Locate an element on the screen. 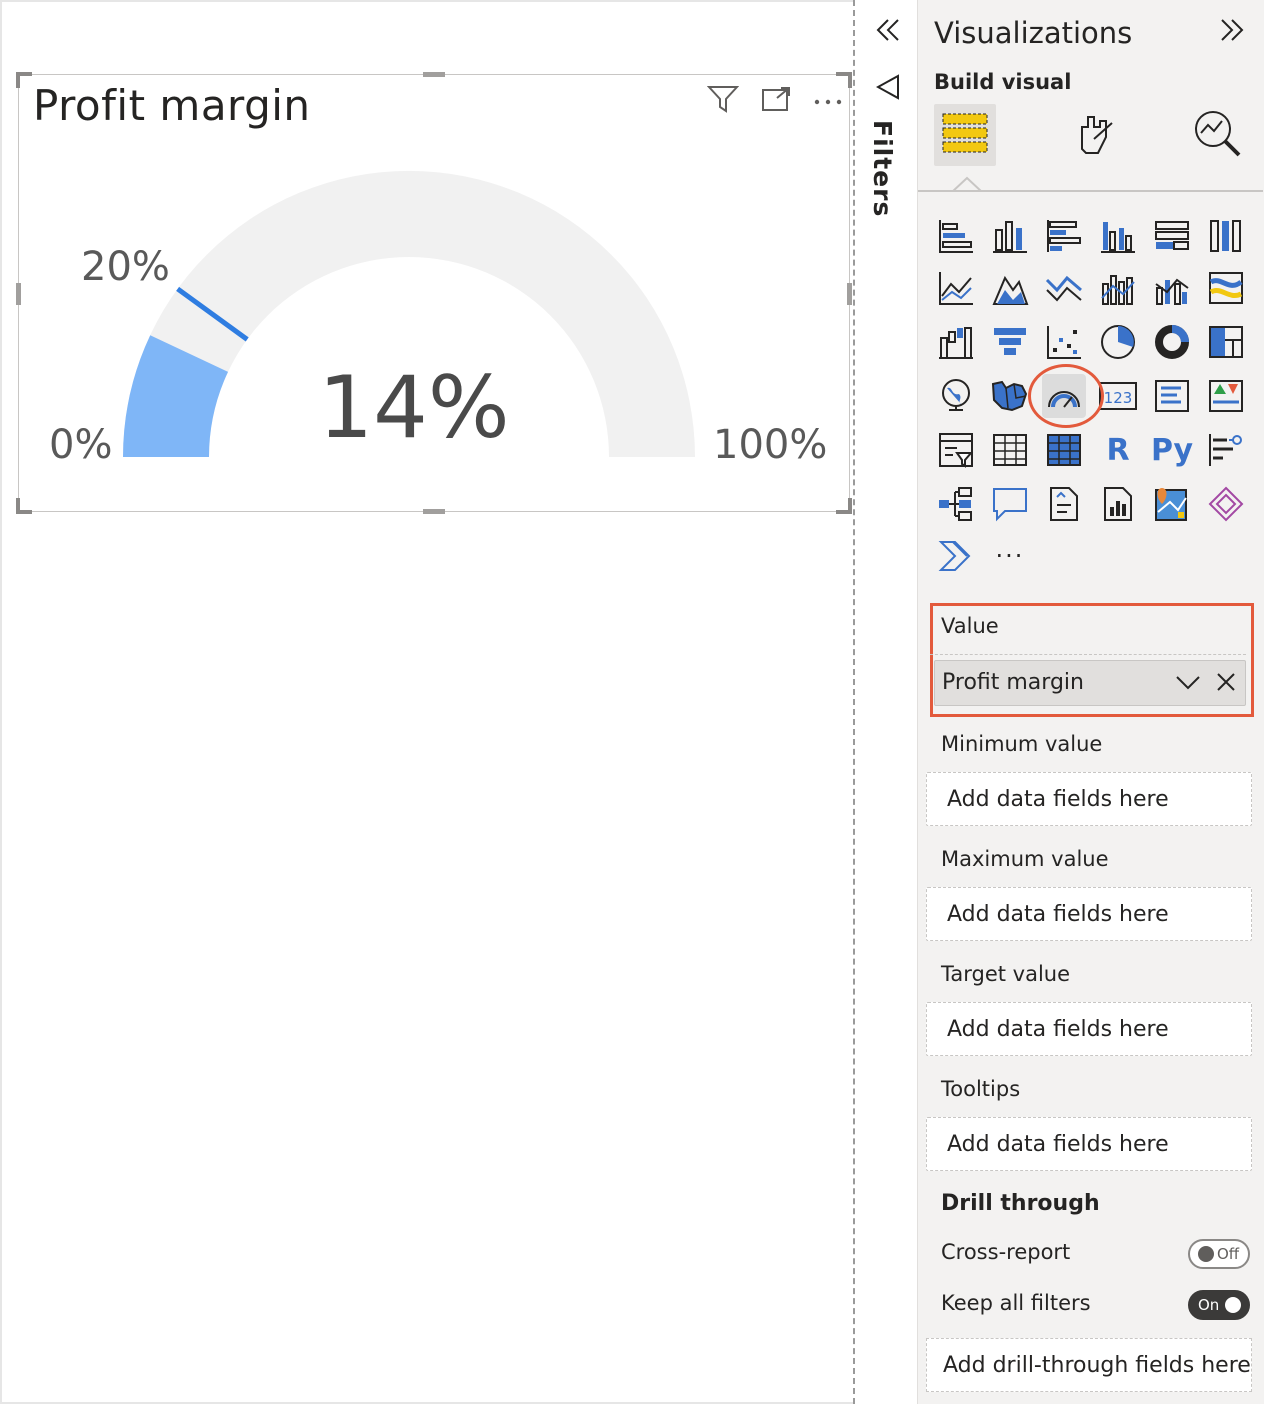 This screenshot has height=1404, width=1264. maximum-value-drop-zone: Add data fields here is located at coordinates (1089, 914).